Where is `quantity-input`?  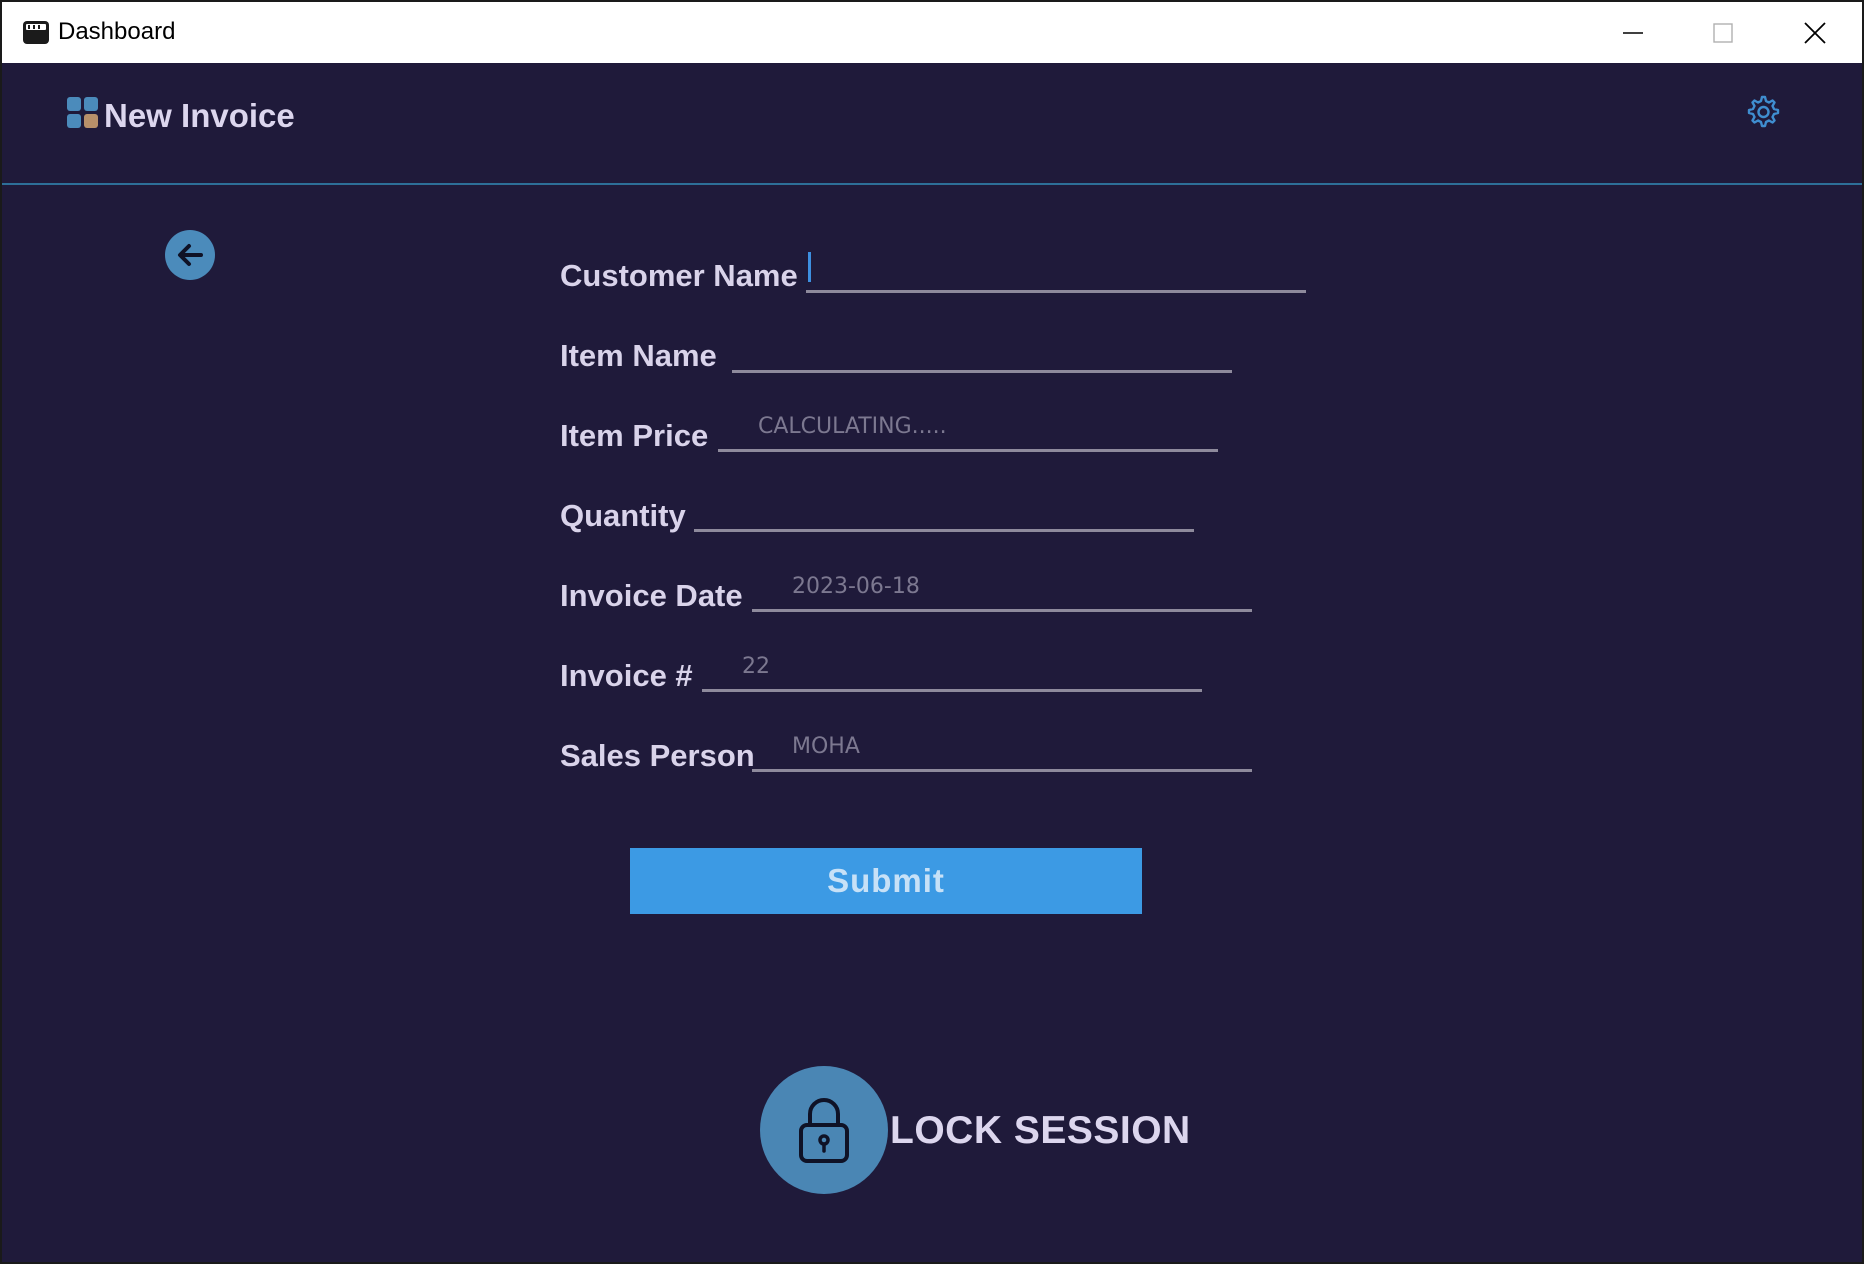 quantity-input is located at coordinates (944, 530).